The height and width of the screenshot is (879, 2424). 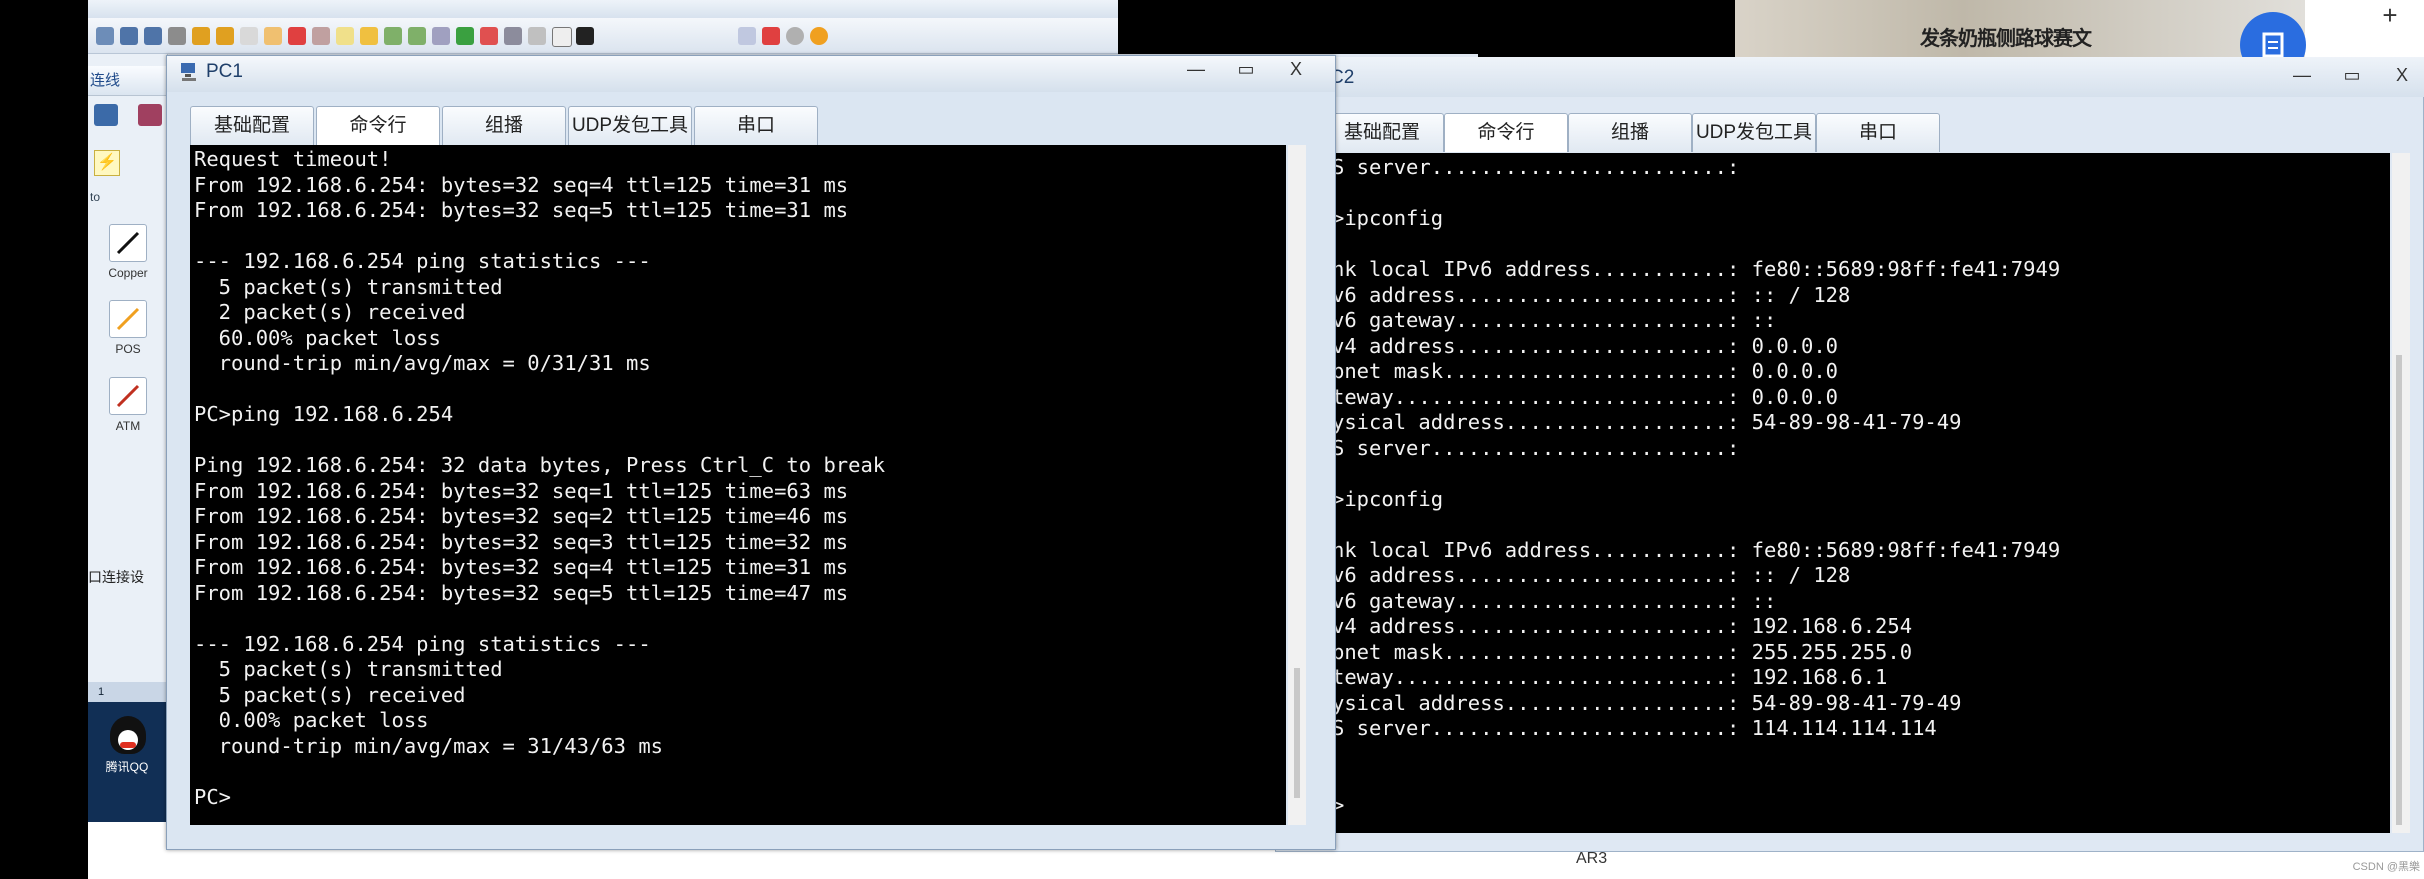 What do you see at coordinates (127, 768) in the screenshot?
I see `qq-label: 腾讯QQ` at bounding box center [127, 768].